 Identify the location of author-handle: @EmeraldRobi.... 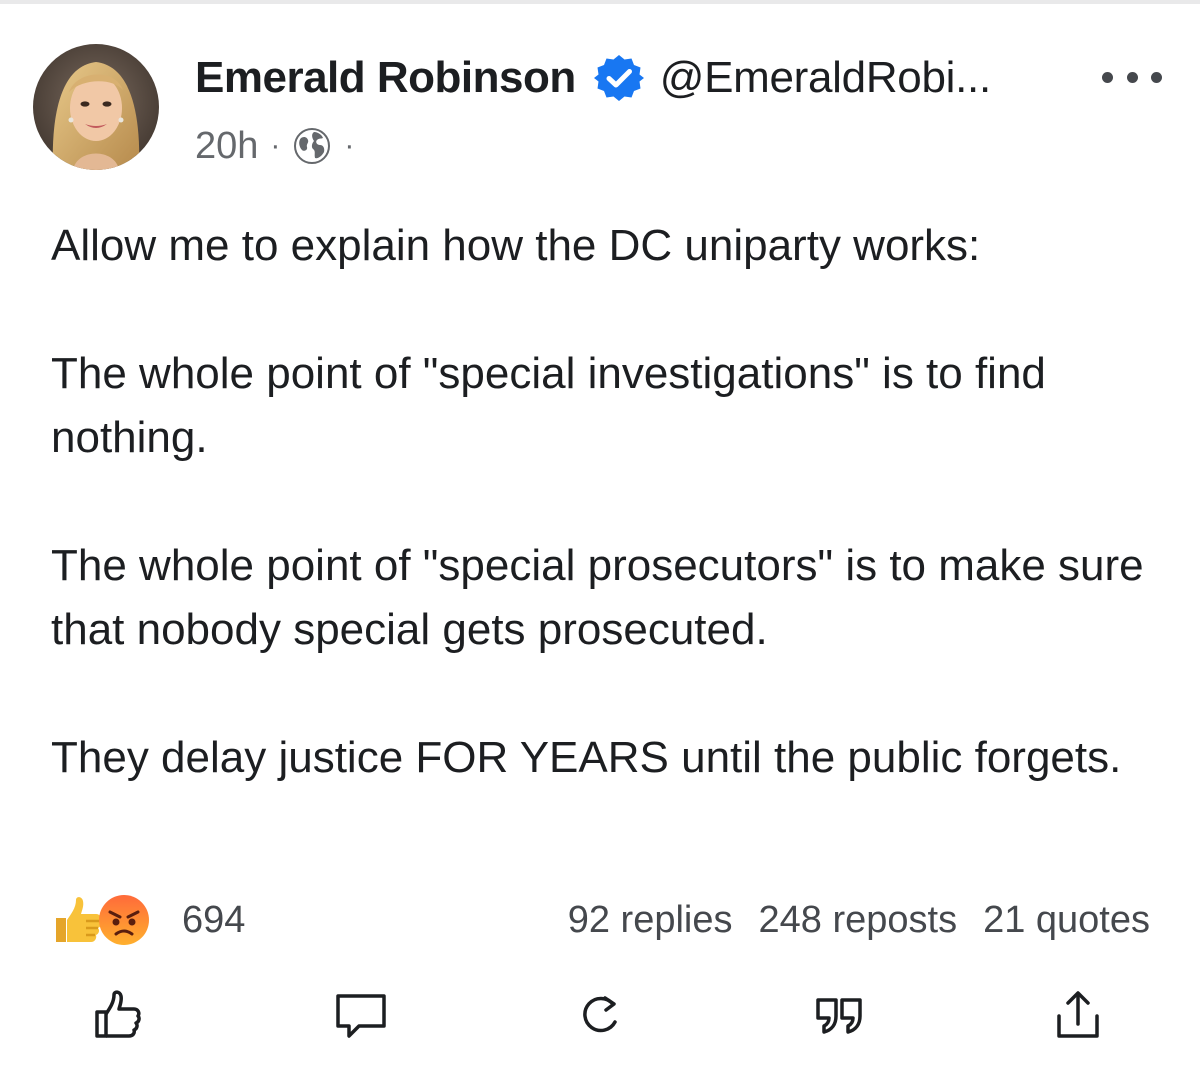
(825, 78).